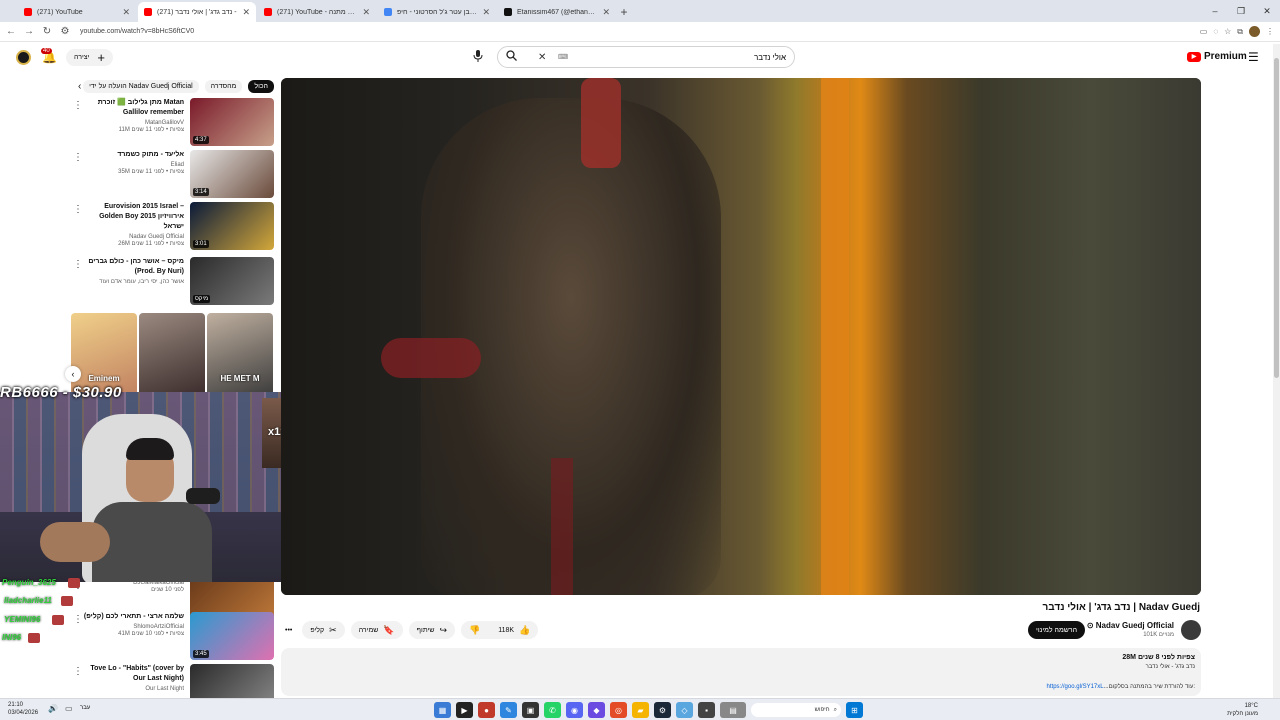 The image size is (1280, 720). What do you see at coordinates (563, 57) in the screenshot?
I see `keyboard-icon: ⌨` at bounding box center [563, 57].